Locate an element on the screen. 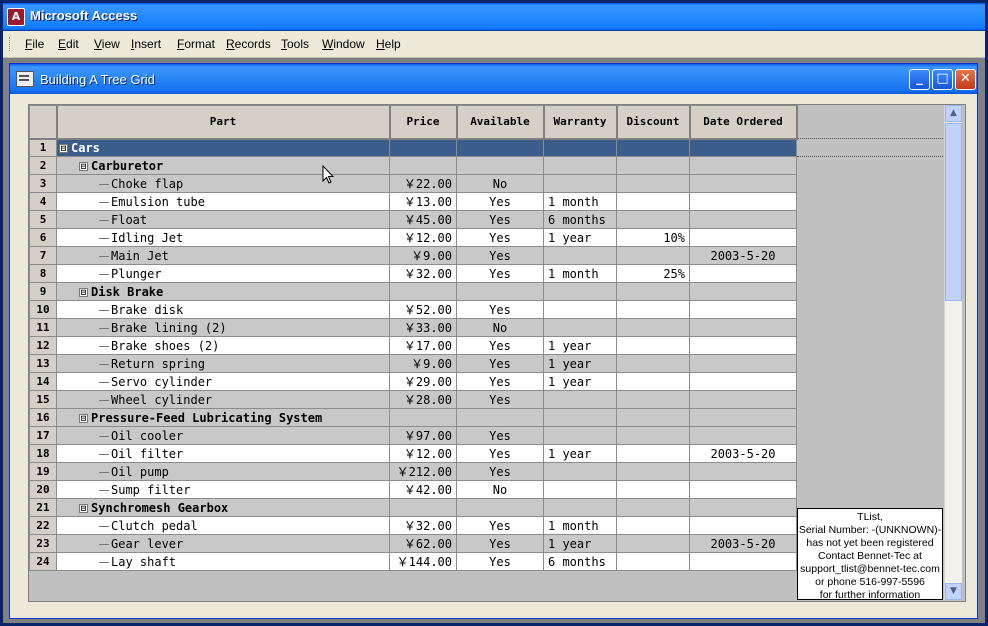  row-header: 14 is located at coordinates (43, 381).